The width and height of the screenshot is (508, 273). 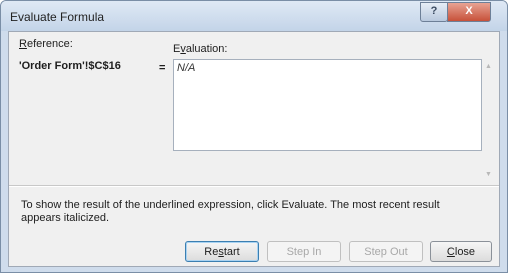 I want to click on restart-button: Restart, so click(x=222, y=251).